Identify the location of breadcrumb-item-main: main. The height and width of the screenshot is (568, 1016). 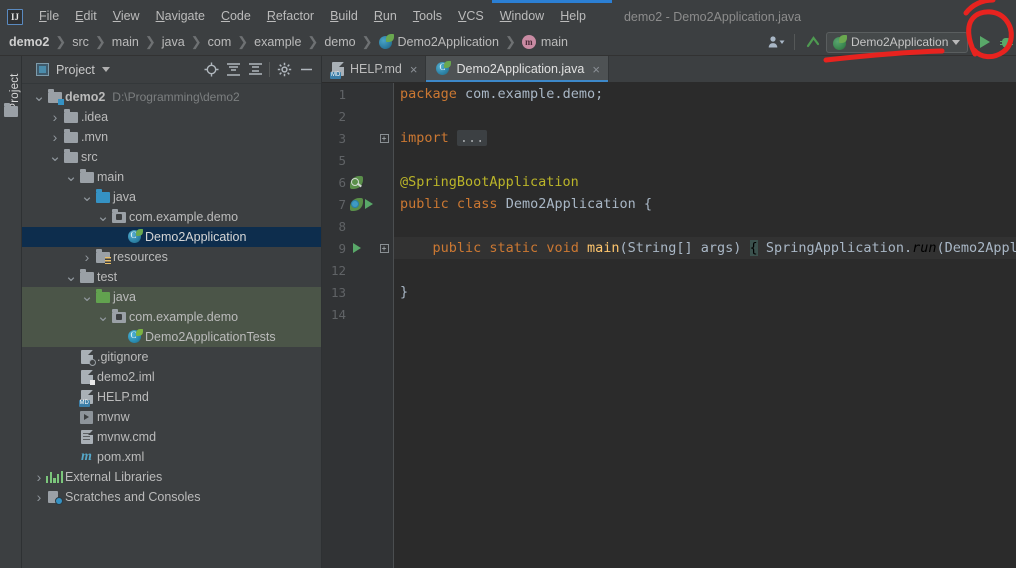
(125, 42).